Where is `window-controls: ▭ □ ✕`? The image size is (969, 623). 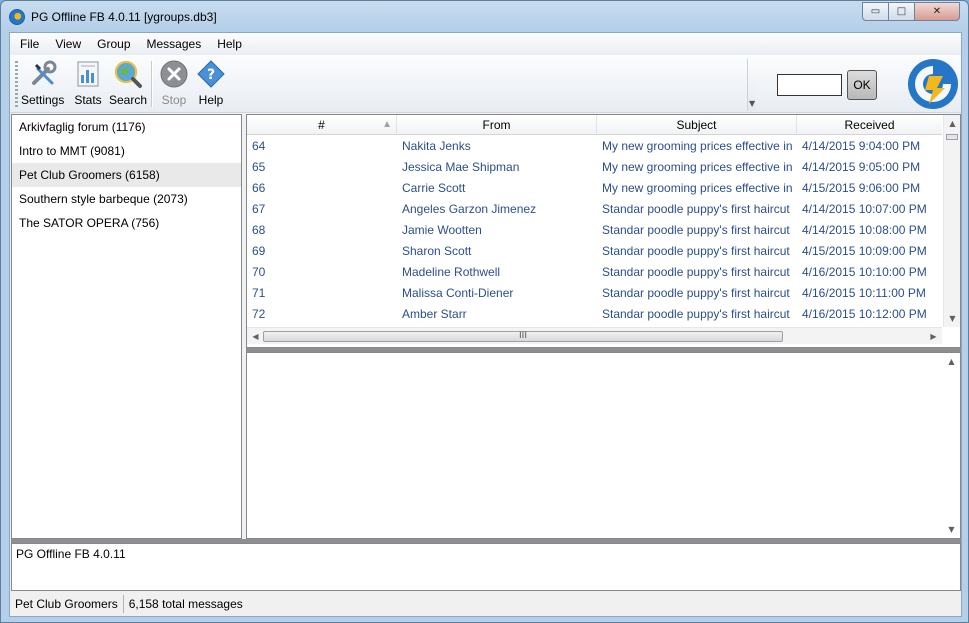
window-controls: ▭ □ ✕ is located at coordinates (911, 11).